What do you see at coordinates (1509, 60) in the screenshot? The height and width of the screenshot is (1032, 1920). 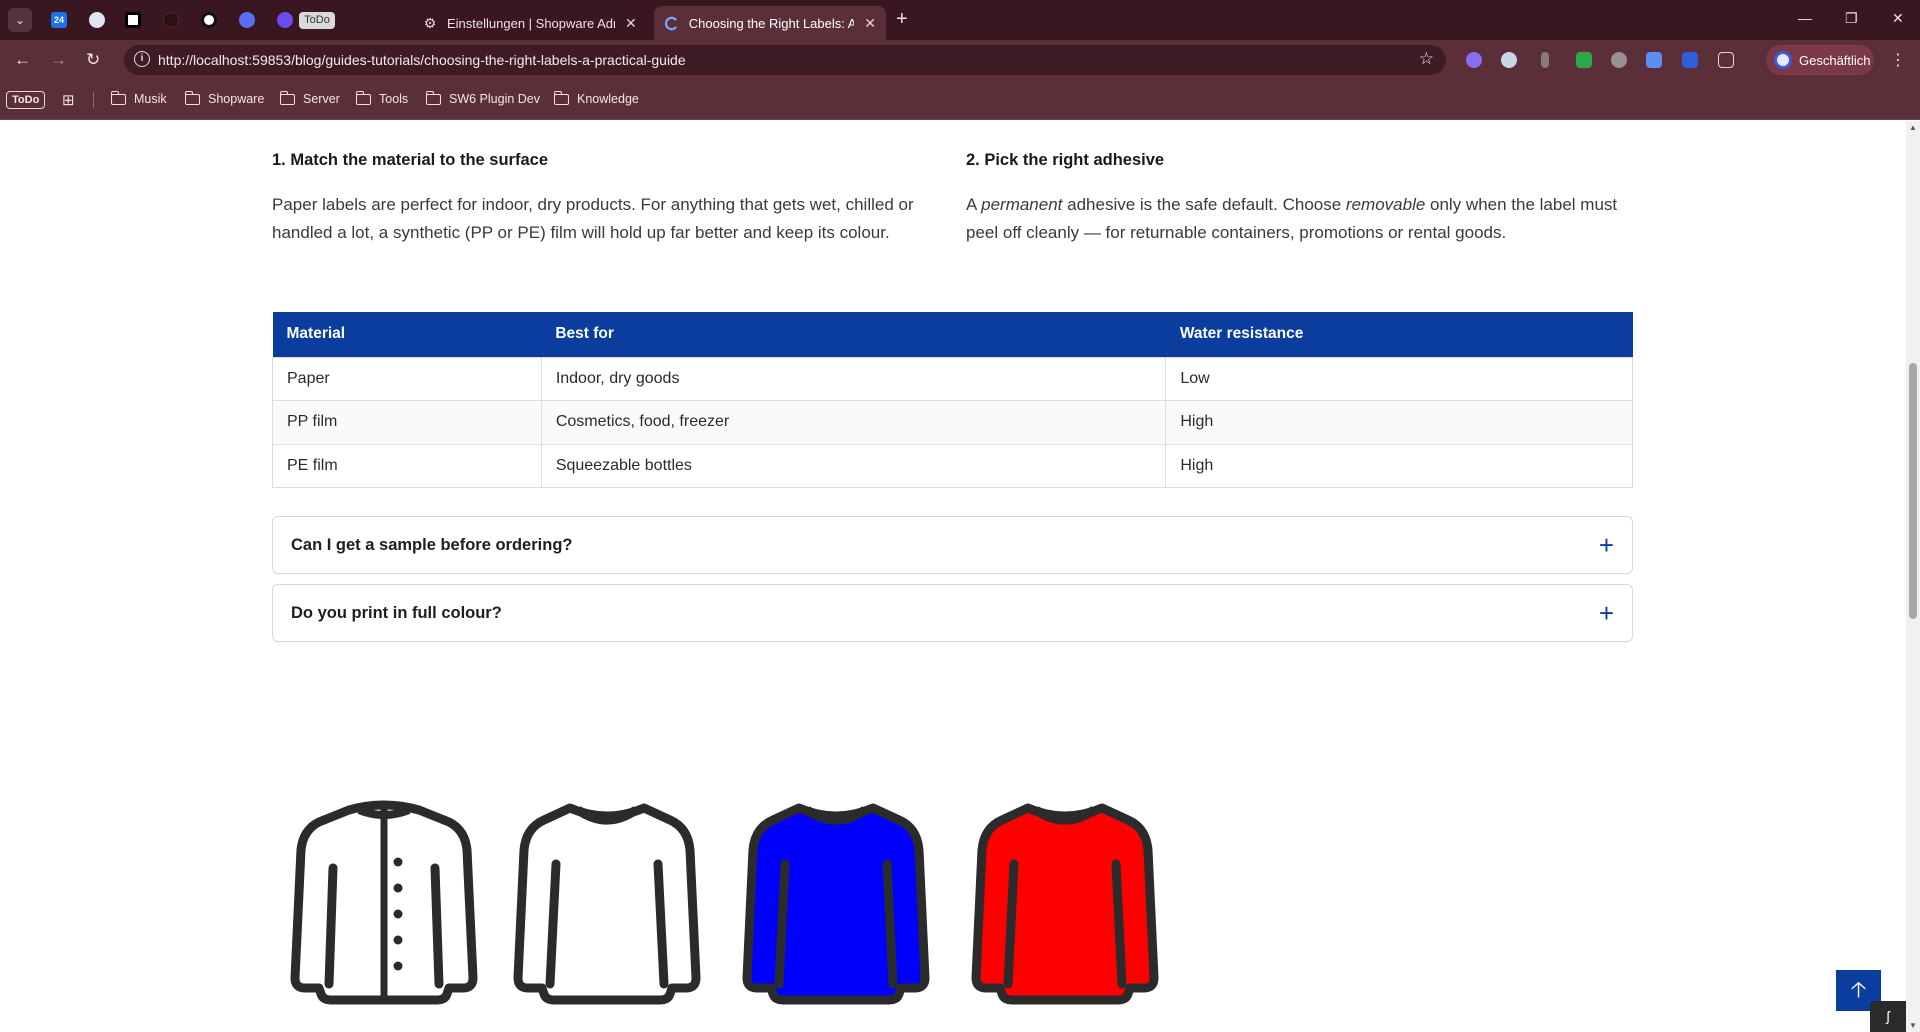 I see `extension-eyes-icon` at bounding box center [1509, 60].